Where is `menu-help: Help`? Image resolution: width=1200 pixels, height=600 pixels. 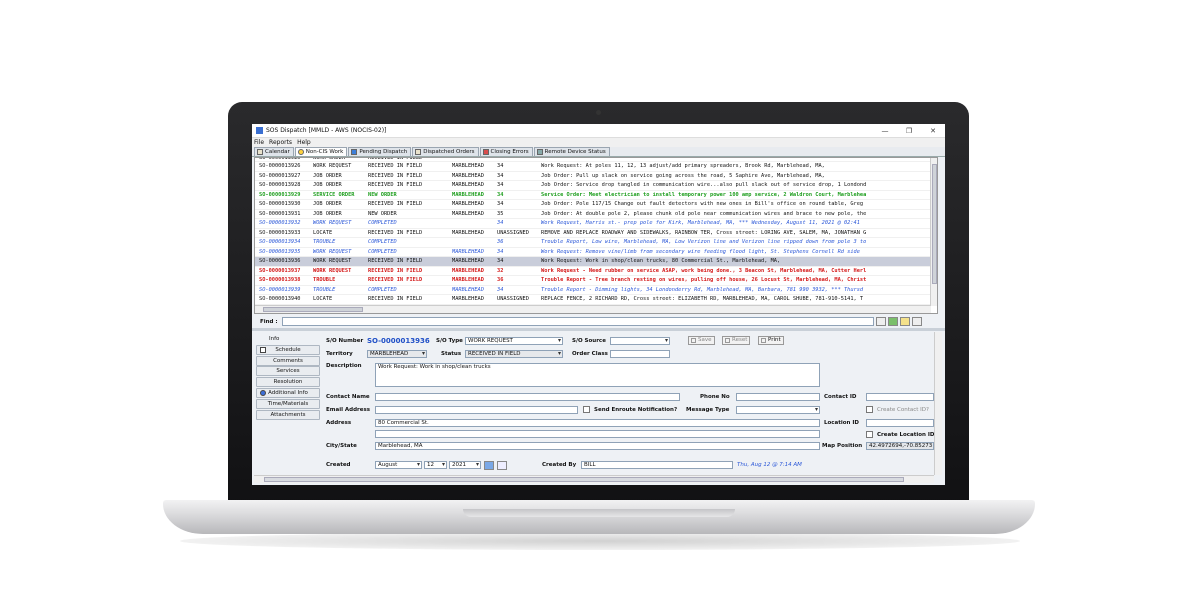
menu-help: Help is located at coordinates (304, 142).